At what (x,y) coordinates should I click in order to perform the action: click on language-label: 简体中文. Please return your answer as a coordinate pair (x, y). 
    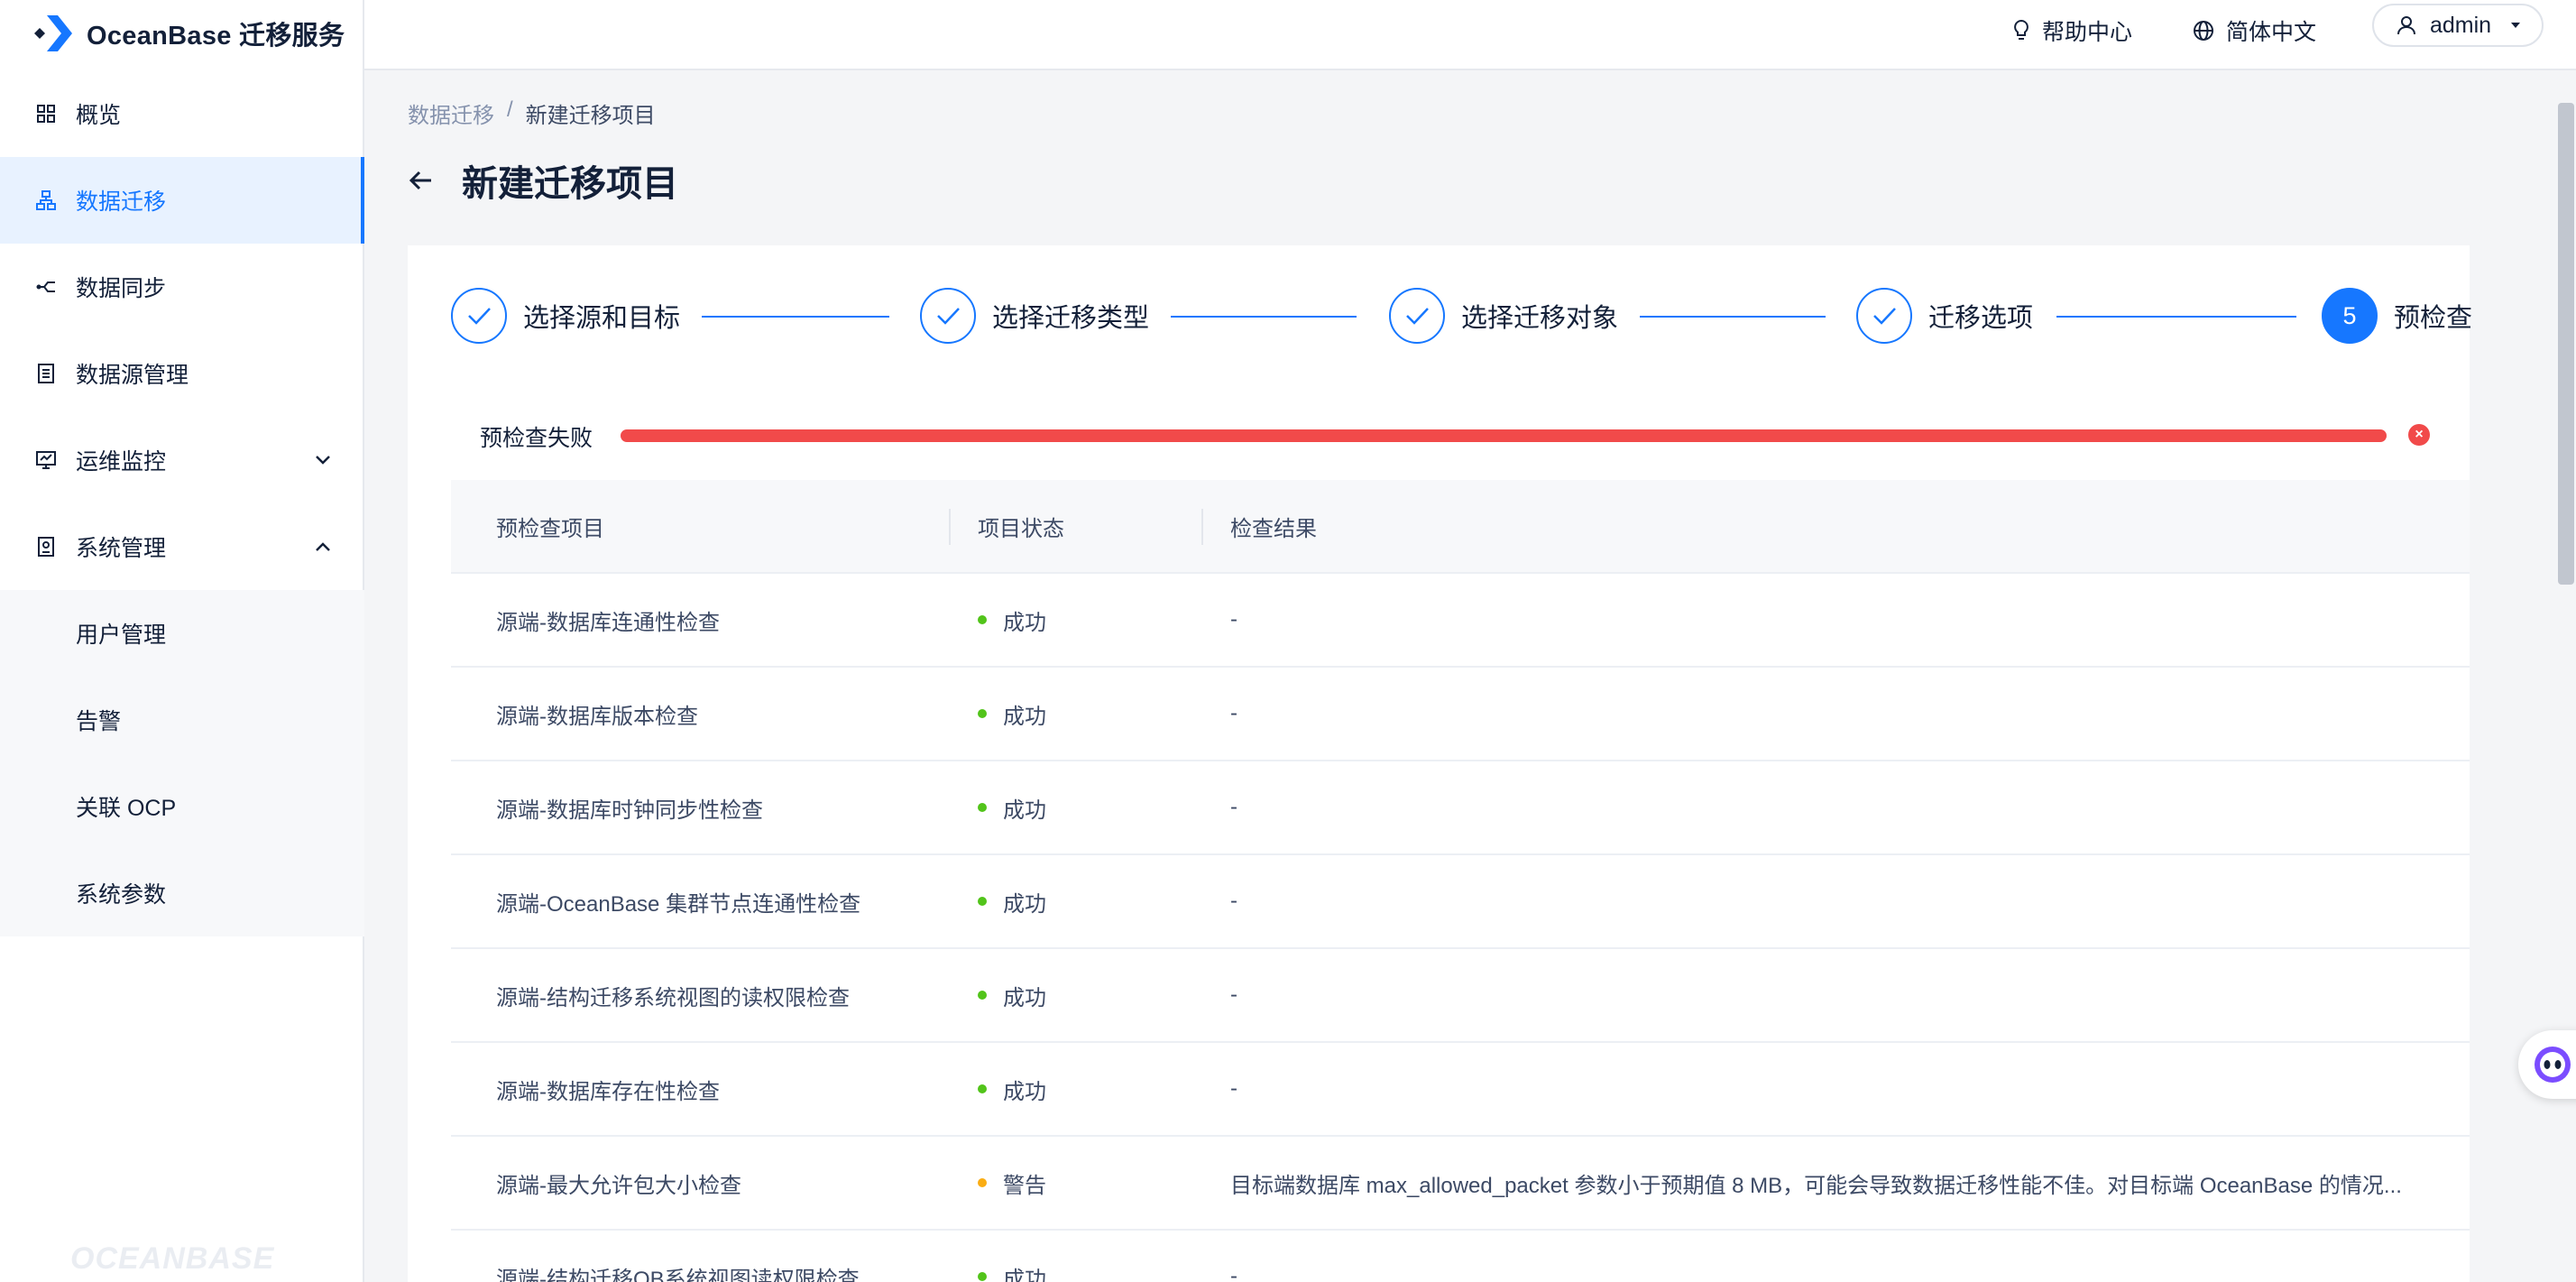
    Looking at the image, I should click on (2271, 32).